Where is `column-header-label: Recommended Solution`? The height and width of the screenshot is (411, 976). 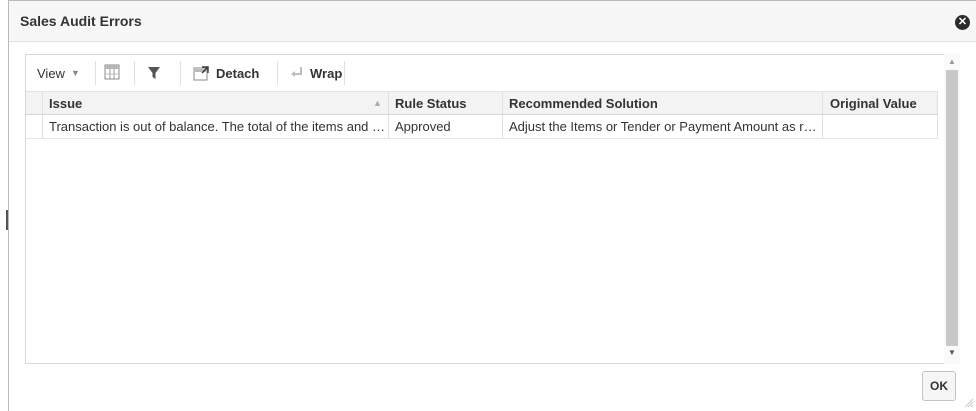 column-header-label: Recommended Solution is located at coordinates (583, 103).